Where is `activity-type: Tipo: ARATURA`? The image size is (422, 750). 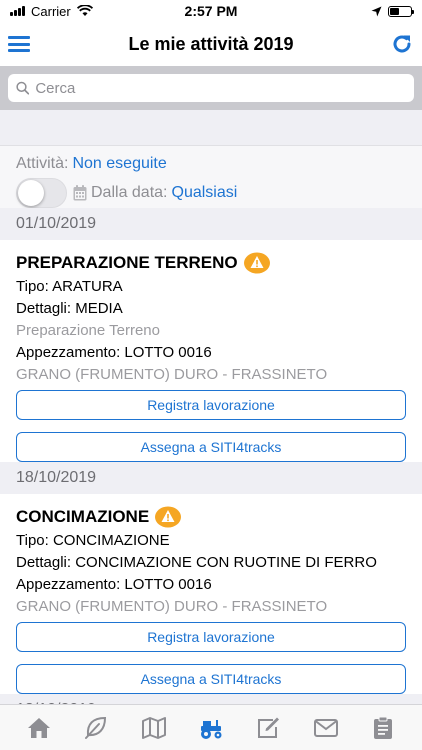 activity-type: Tipo: ARATURA is located at coordinates (69, 286).